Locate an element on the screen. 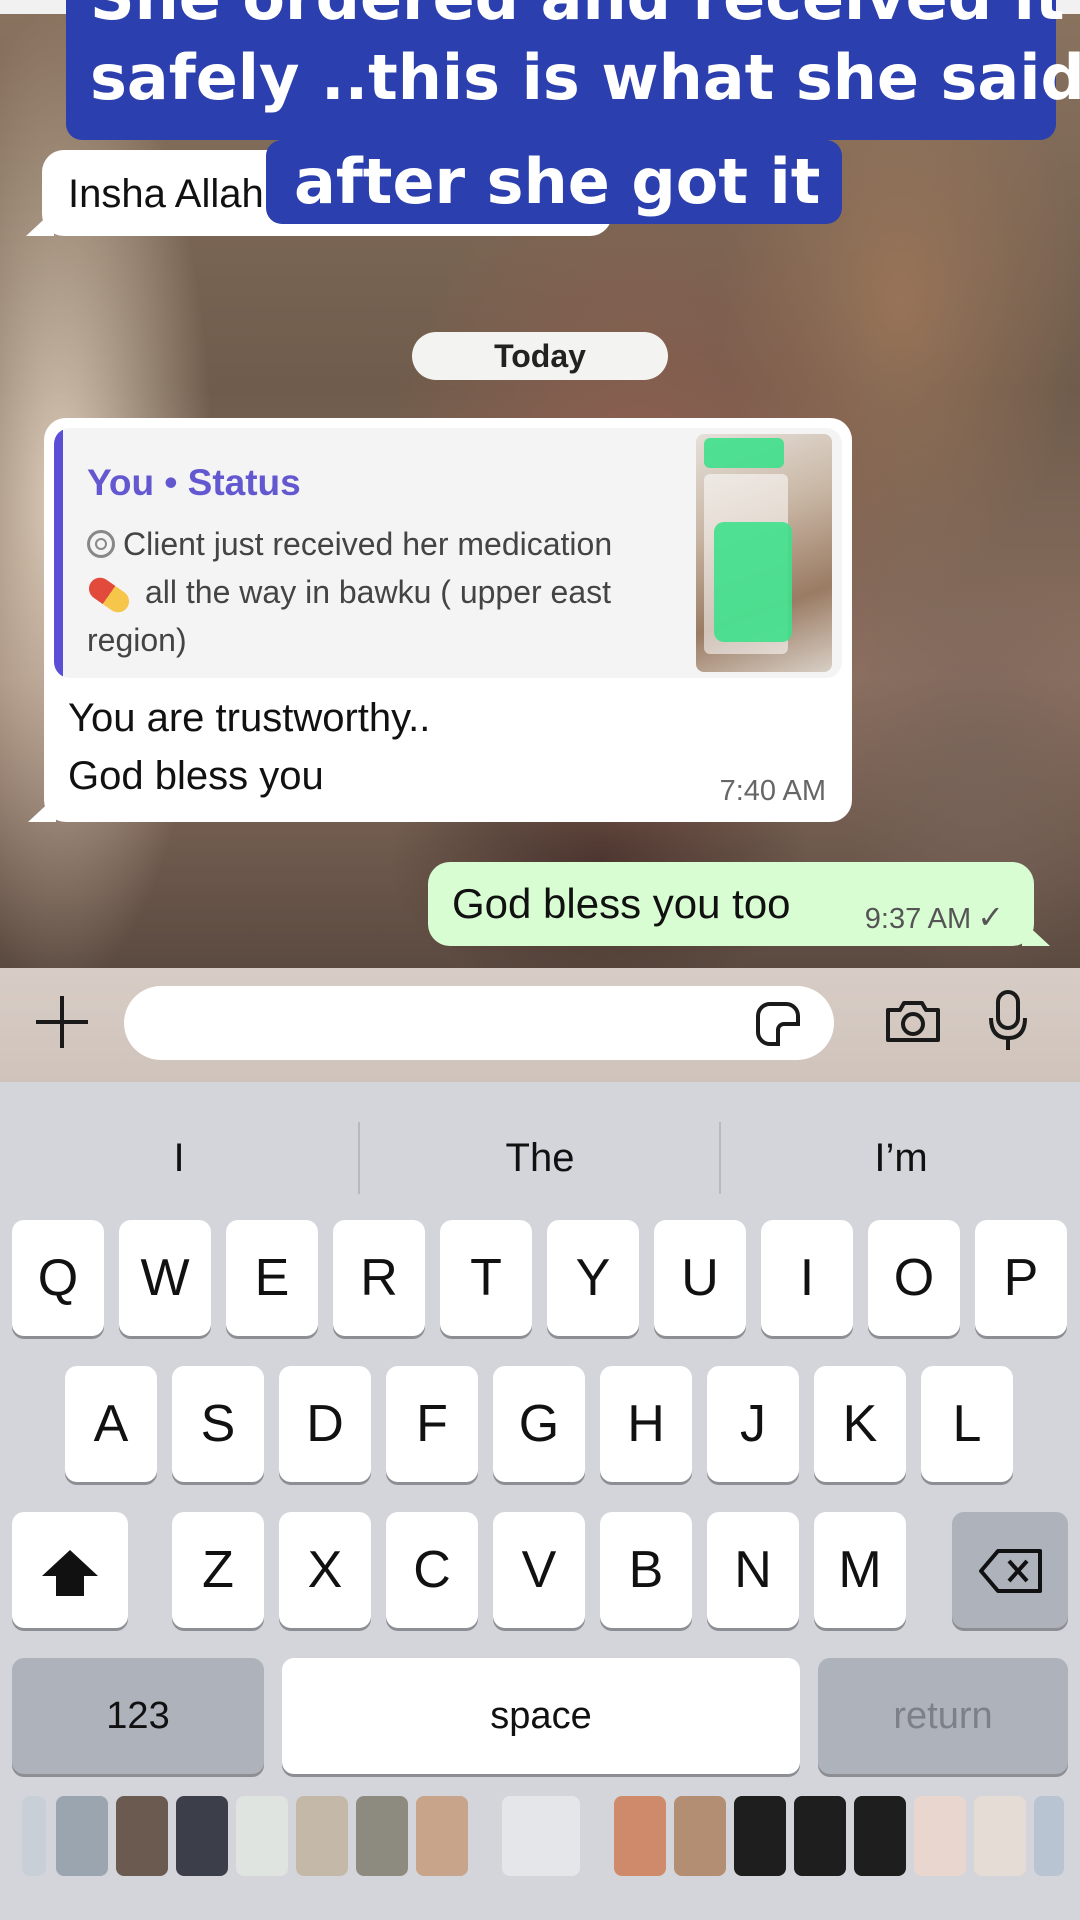 This screenshot has height=1920, width=1080. key-f: F is located at coordinates (432, 1424).